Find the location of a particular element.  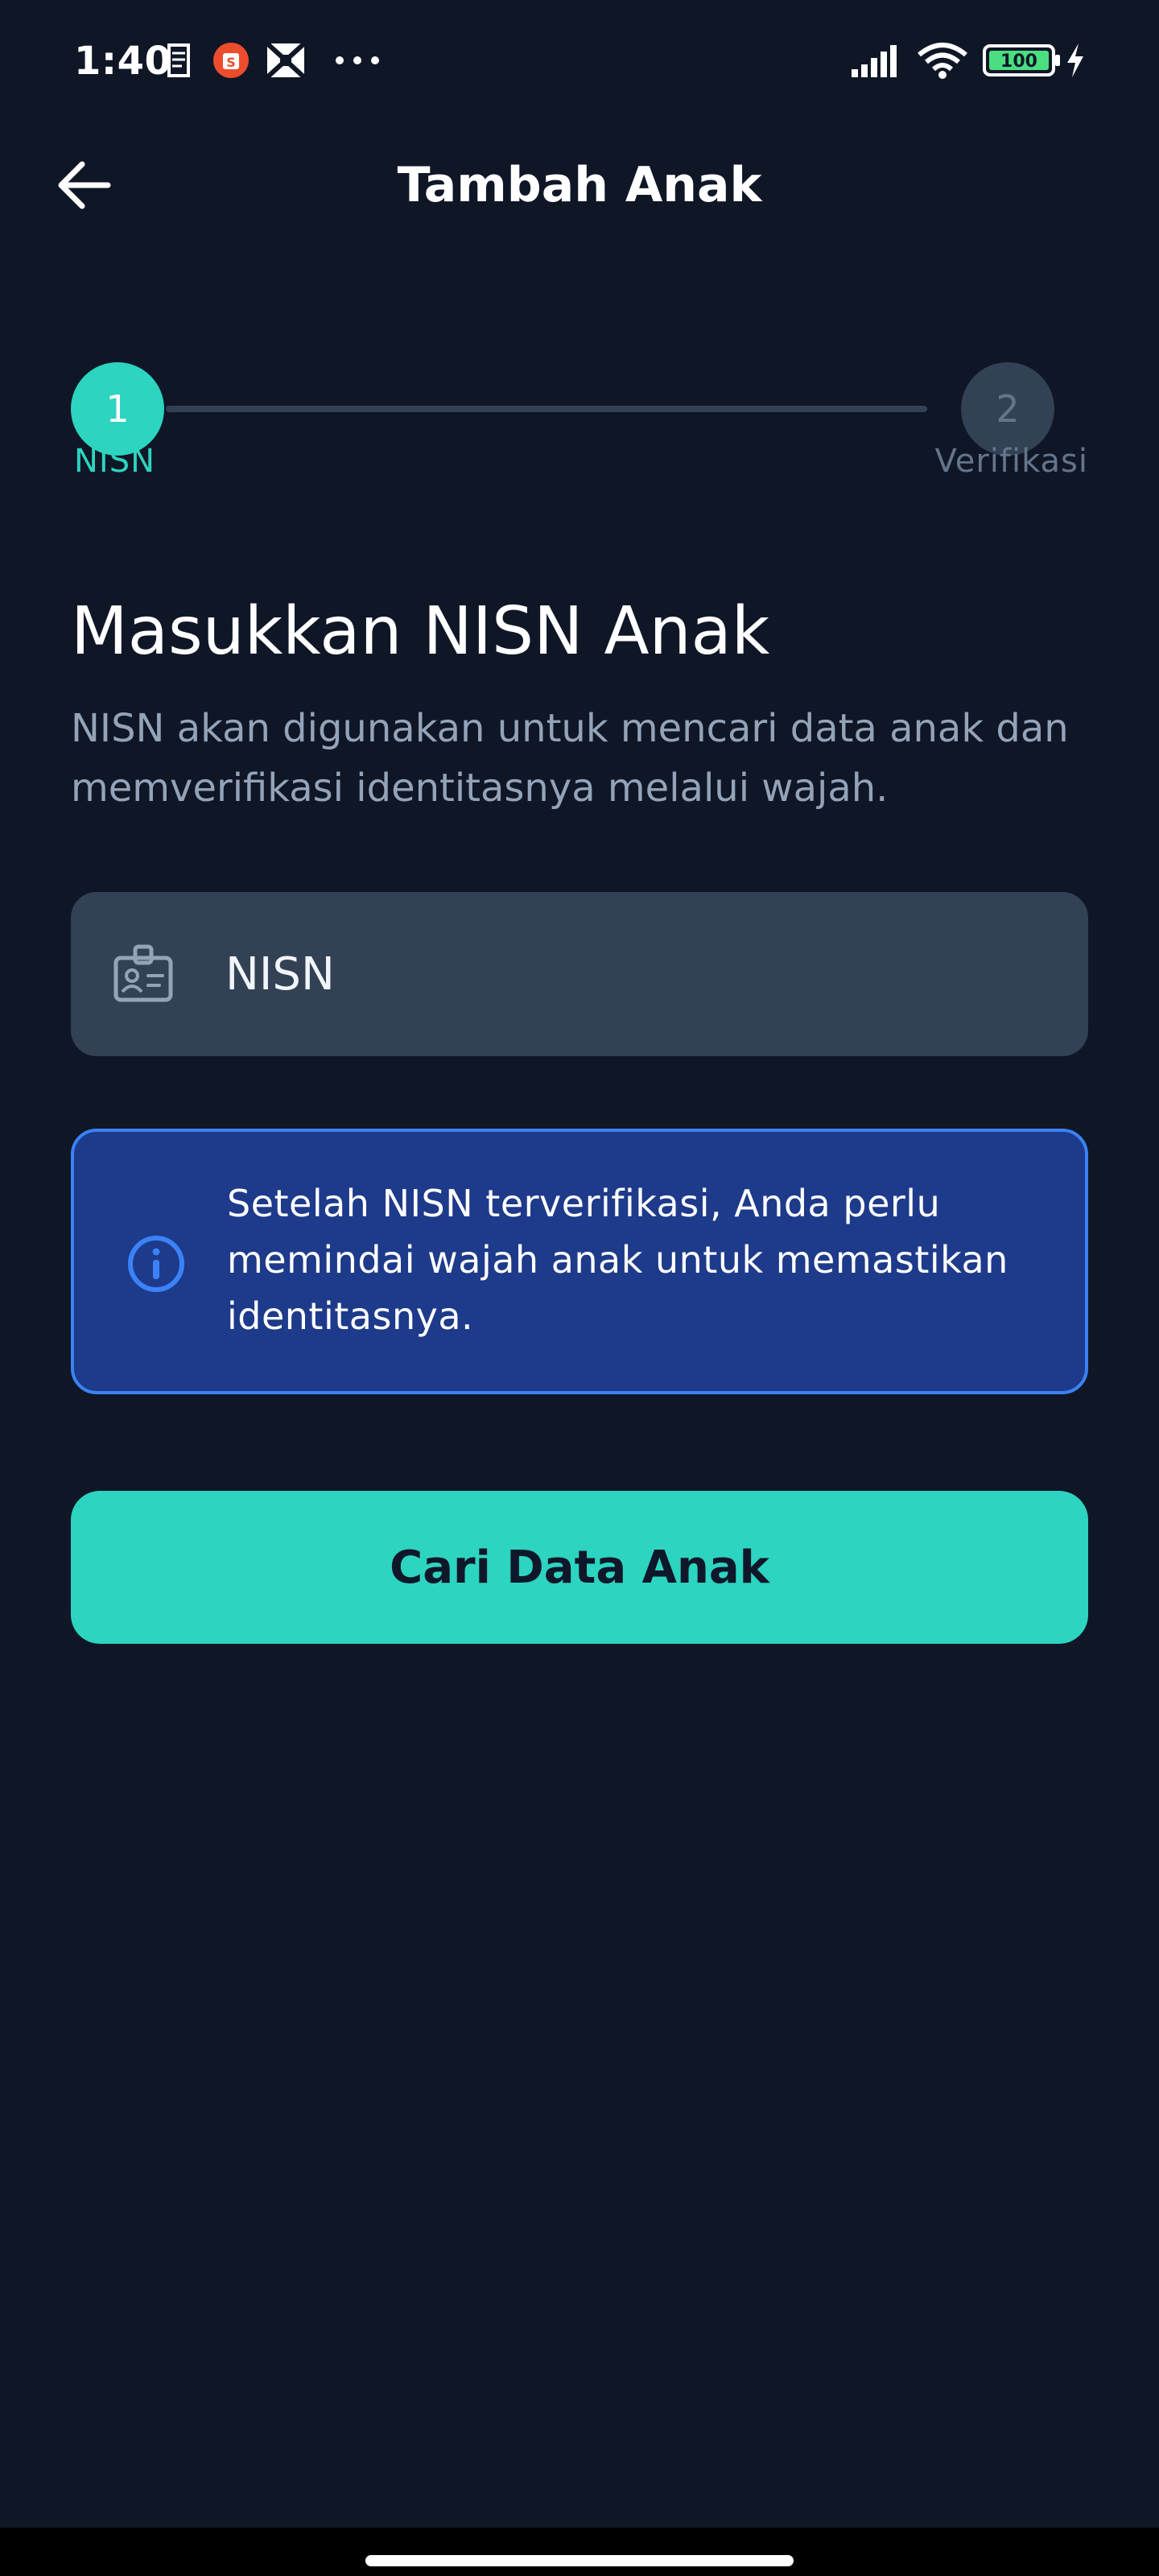

status-time: 1:40 is located at coordinates (123, 61).